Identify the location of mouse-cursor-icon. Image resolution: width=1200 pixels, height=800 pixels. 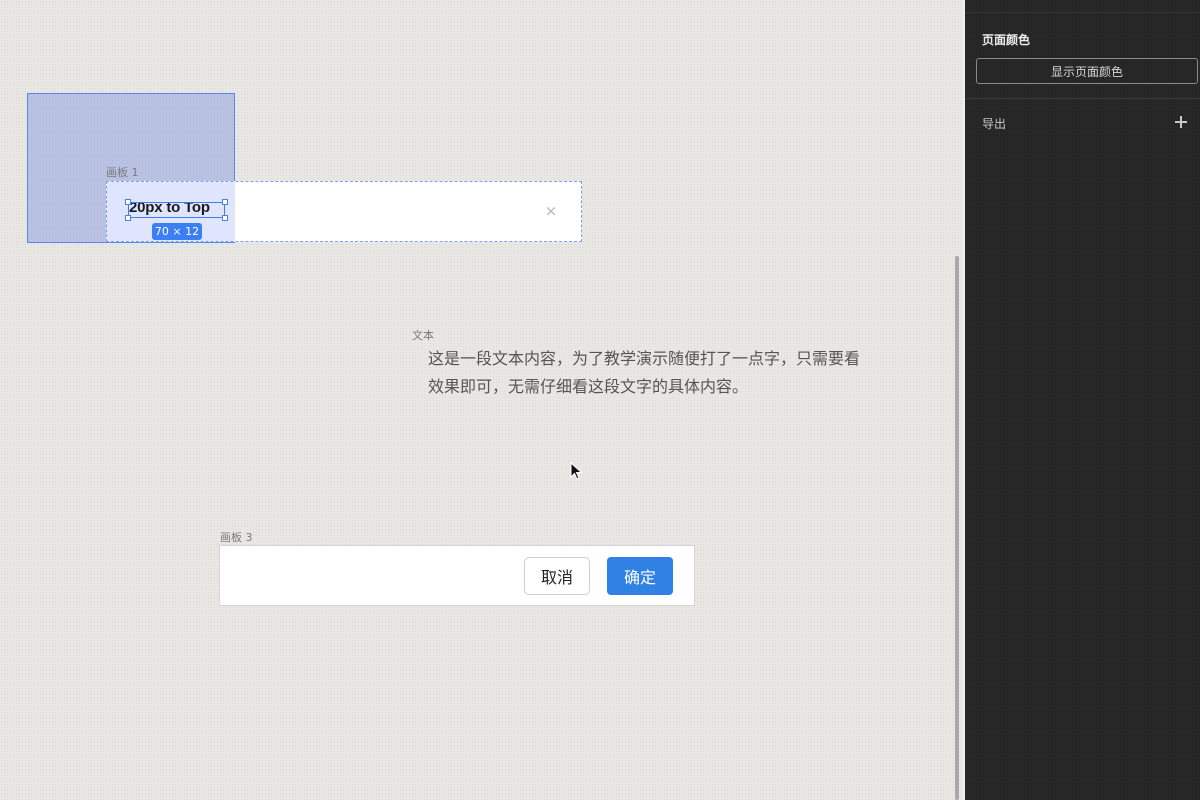
(576, 471).